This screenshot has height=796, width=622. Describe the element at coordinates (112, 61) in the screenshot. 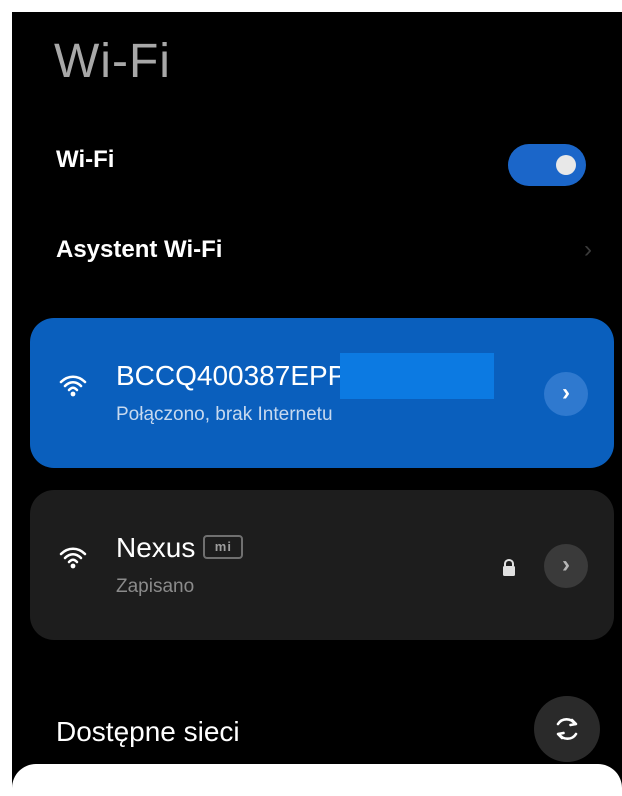

I see `page-title: Wi-Fi` at that location.